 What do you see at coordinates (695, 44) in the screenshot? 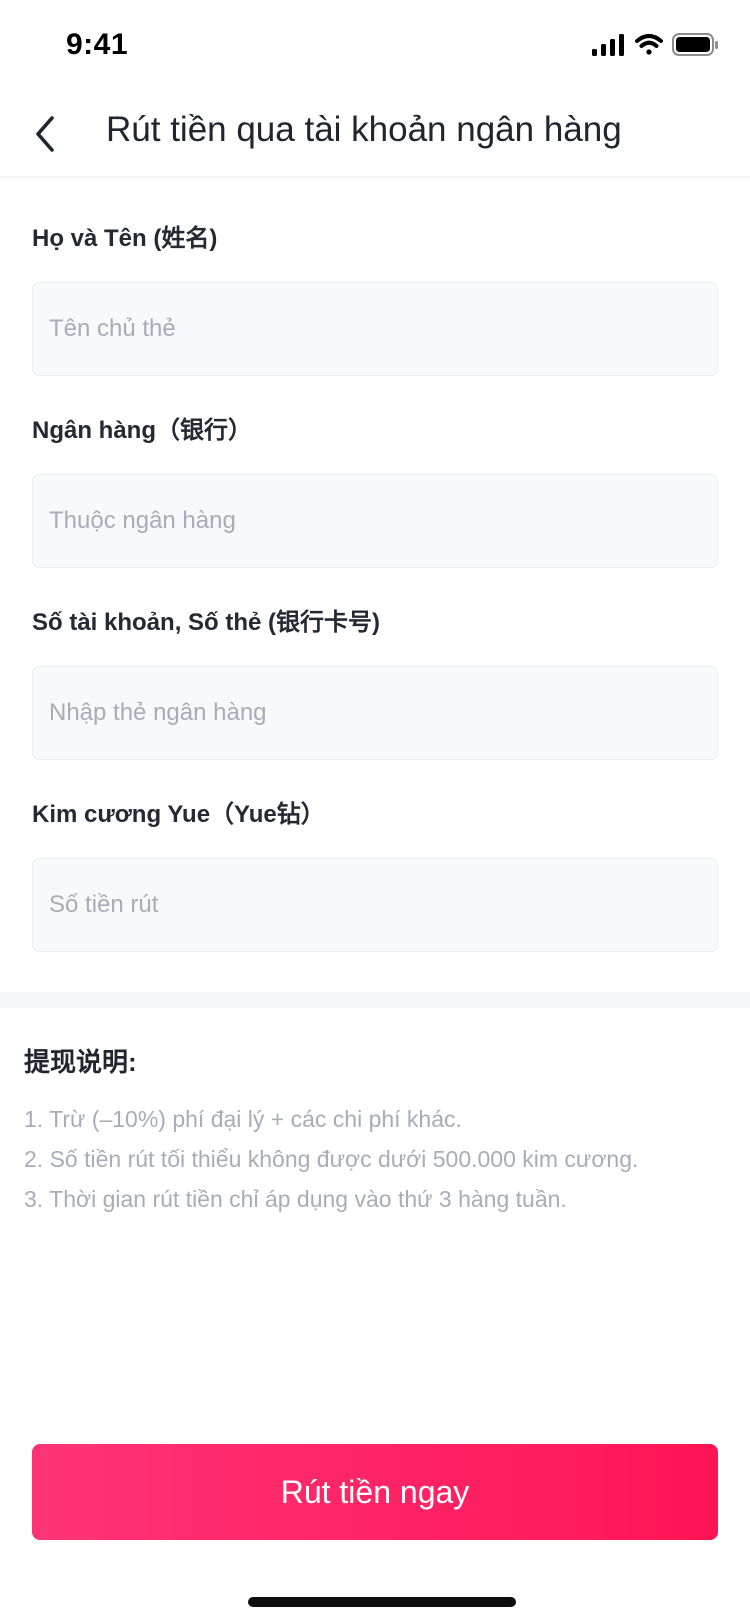
I see `battery-icon` at bounding box center [695, 44].